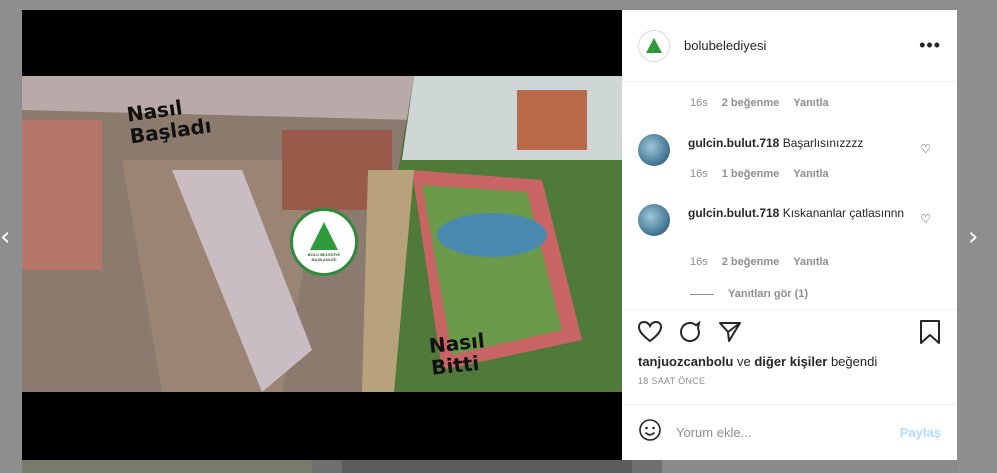 This screenshot has height=473, width=997. What do you see at coordinates (730, 334) in the screenshot?
I see `share-icon` at bounding box center [730, 334].